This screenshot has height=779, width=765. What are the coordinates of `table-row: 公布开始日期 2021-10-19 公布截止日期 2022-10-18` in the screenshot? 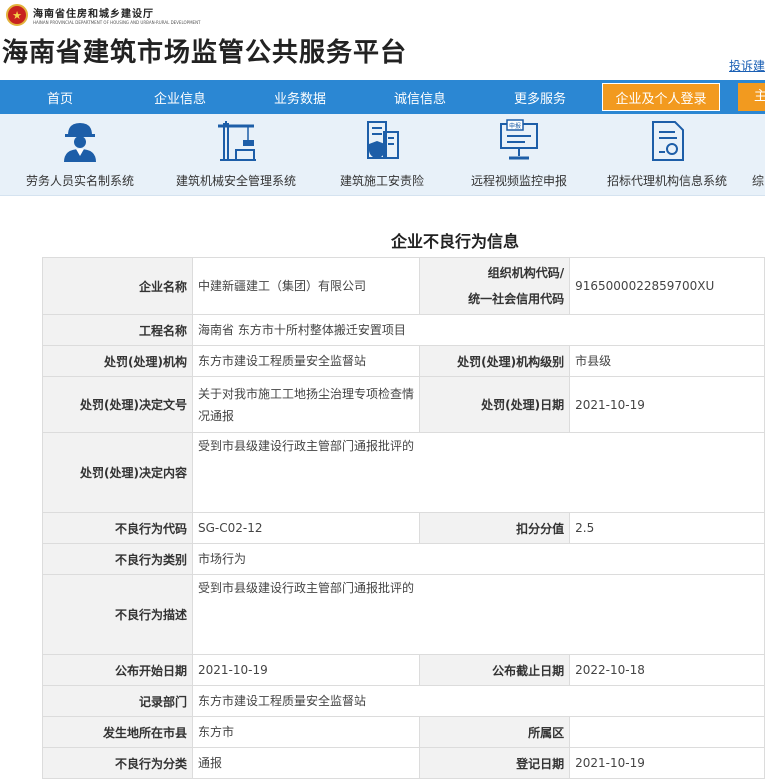 It's located at (403, 670).